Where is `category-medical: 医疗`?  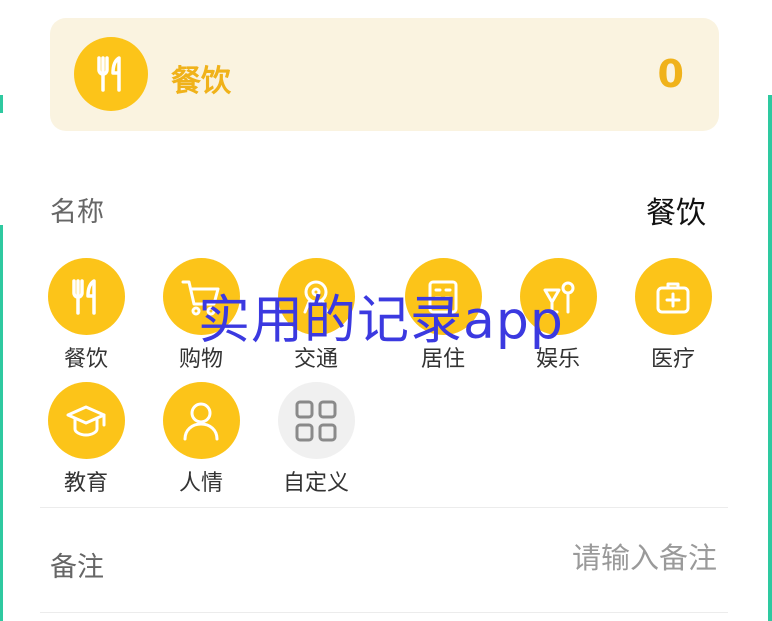
category-medical: 医疗 is located at coordinates (673, 315).